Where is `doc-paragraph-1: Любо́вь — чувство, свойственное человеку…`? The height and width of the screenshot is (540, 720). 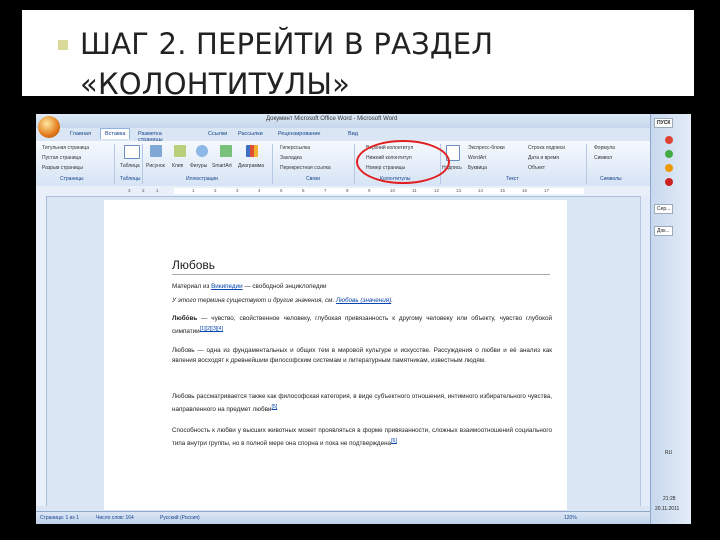 doc-paragraph-1: Любо́вь — чувство, свойственное человеку… is located at coordinates (362, 325).